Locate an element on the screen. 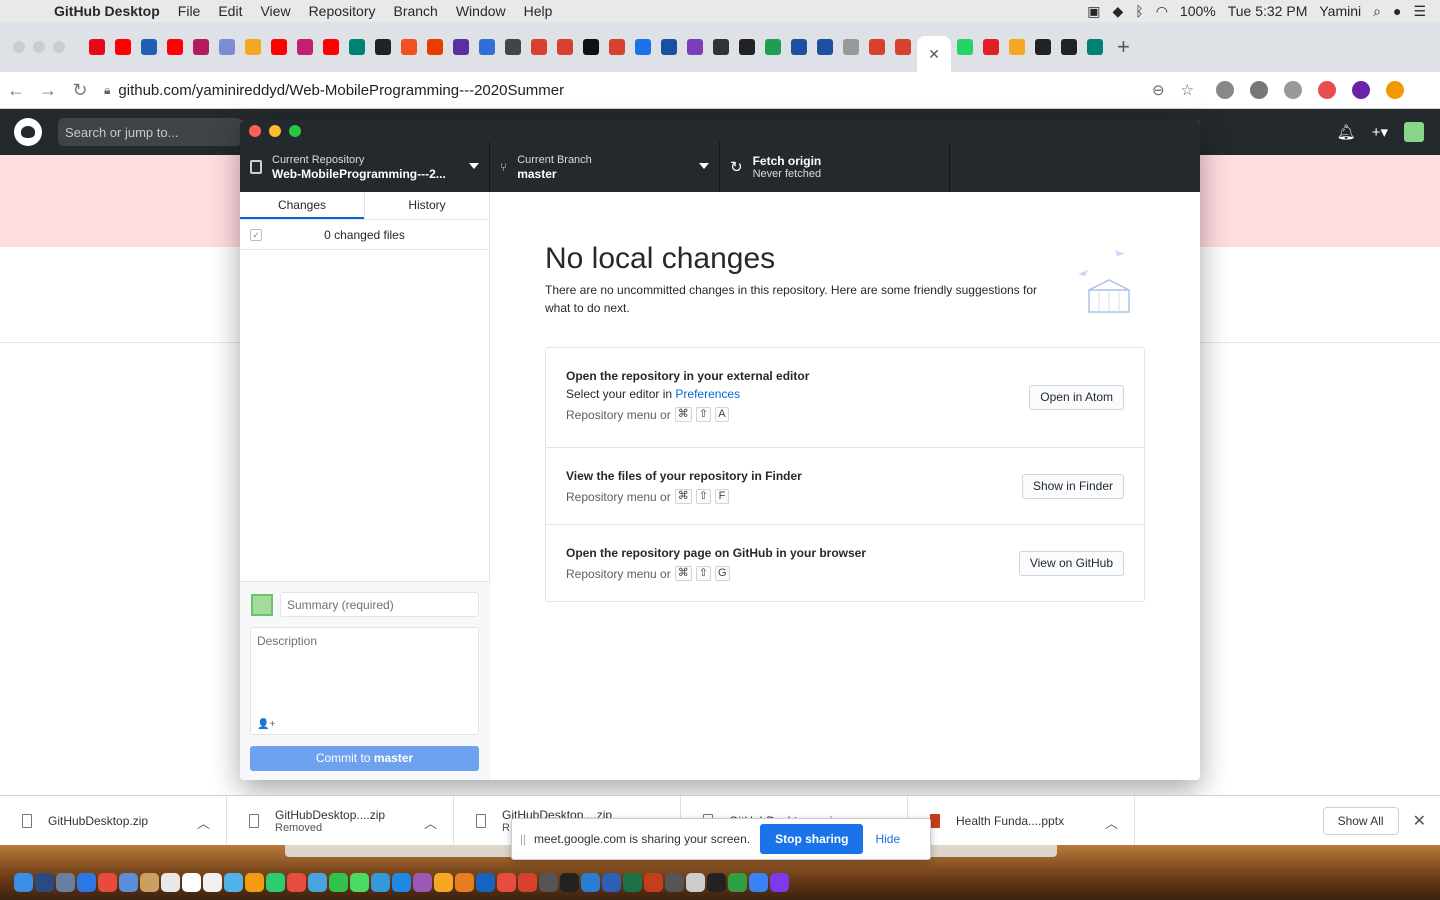  download-item: GitHubDesktop.zip ︿ is located at coordinates (113, 820).